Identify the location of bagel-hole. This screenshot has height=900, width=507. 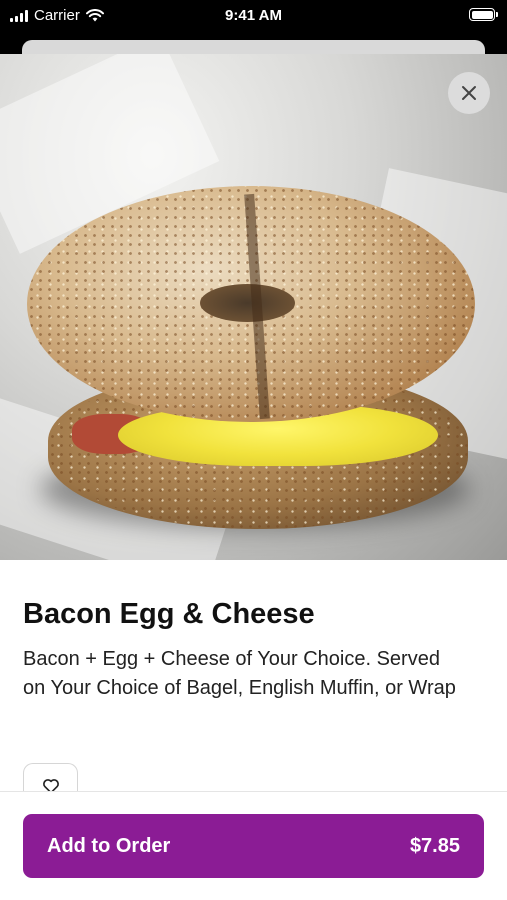
(247, 303).